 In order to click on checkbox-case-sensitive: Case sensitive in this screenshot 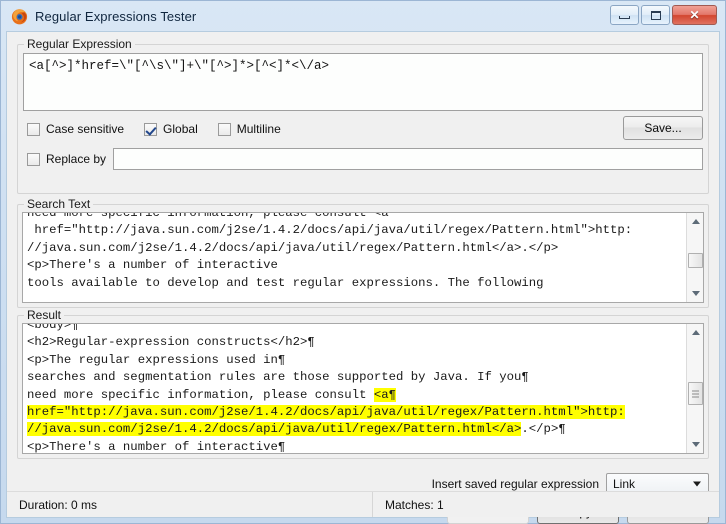, I will do `click(75, 129)`.